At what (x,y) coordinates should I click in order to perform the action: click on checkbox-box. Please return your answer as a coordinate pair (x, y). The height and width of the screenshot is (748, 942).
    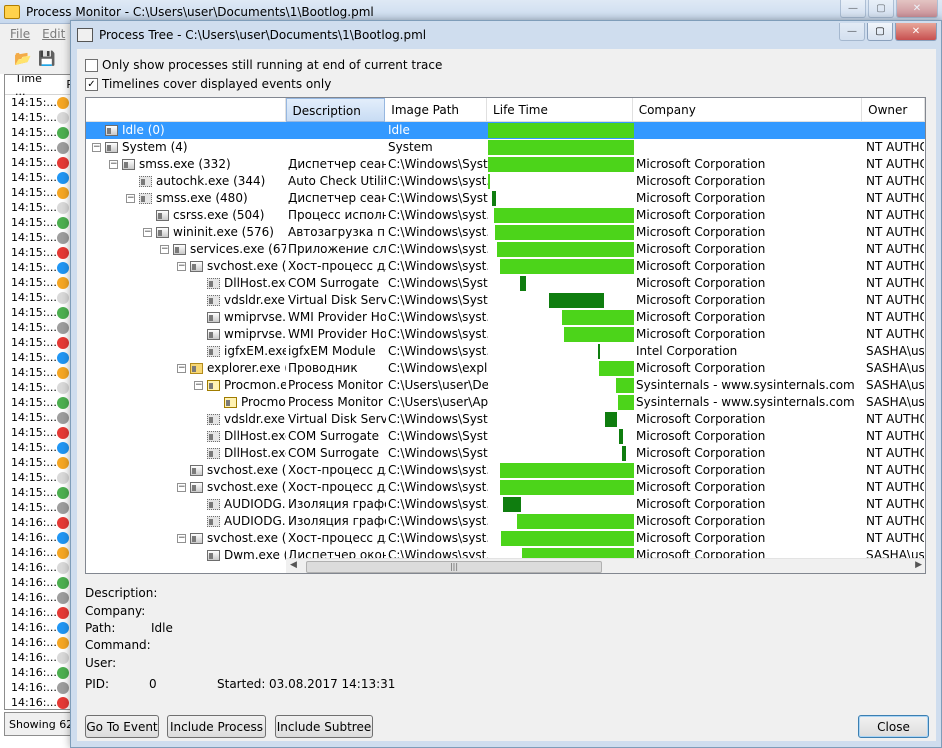
    Looking at the image, I should click on (91, 65).